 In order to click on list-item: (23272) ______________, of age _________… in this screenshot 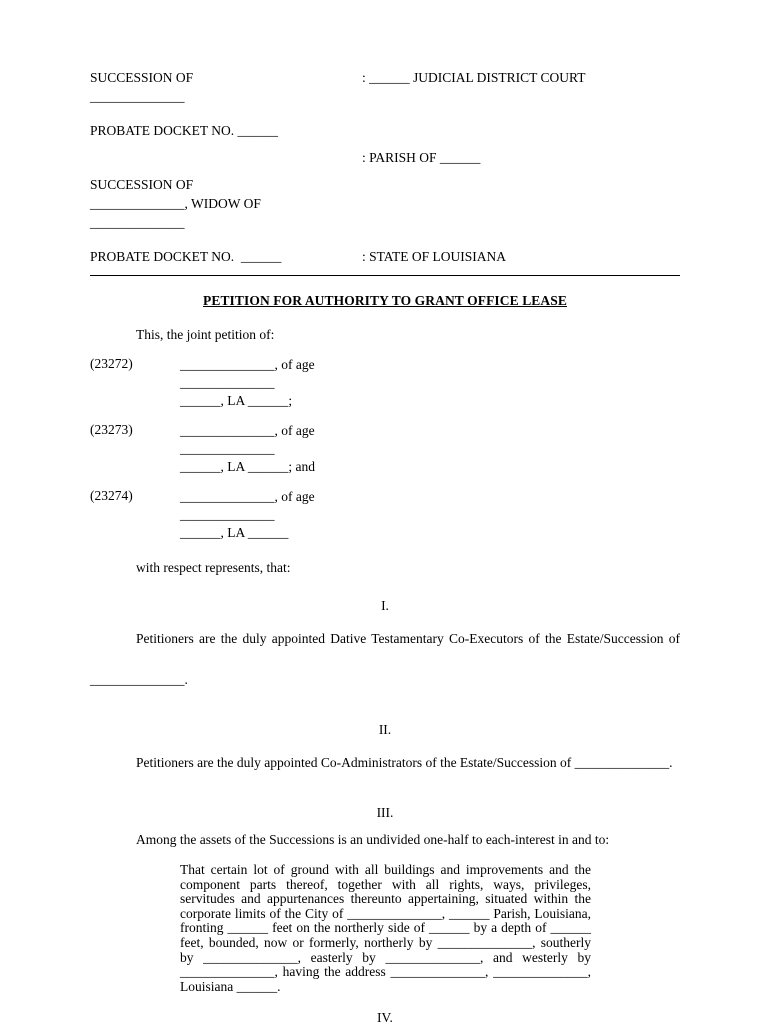, I will do `click(385, 383)`.